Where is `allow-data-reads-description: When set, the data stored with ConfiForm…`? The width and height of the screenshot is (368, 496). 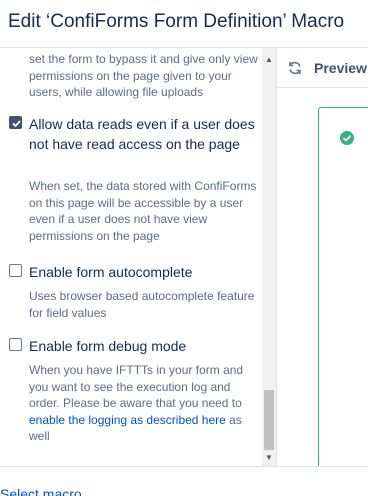
allow-data-reads-description: When set, the data stored with ConfiForm… is located at coordinates (143, 211).